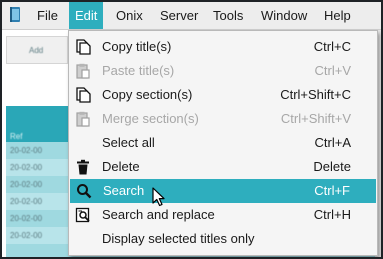 The image size is (383, 259). Describe the element at coordinates (158, 197) in the screenshot. I see `mouse-pointer-icon` at that location.